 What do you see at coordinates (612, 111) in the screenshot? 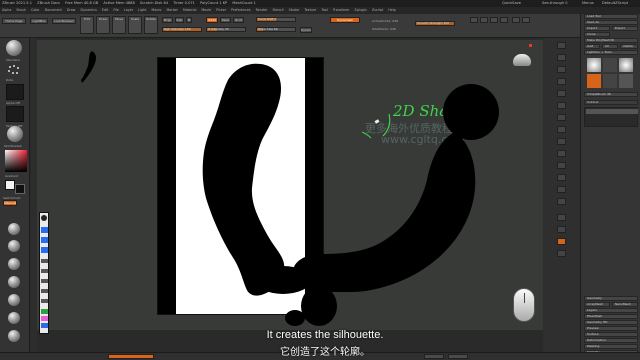
I see `subtool-item-selected` at bounding box center [612, 111].